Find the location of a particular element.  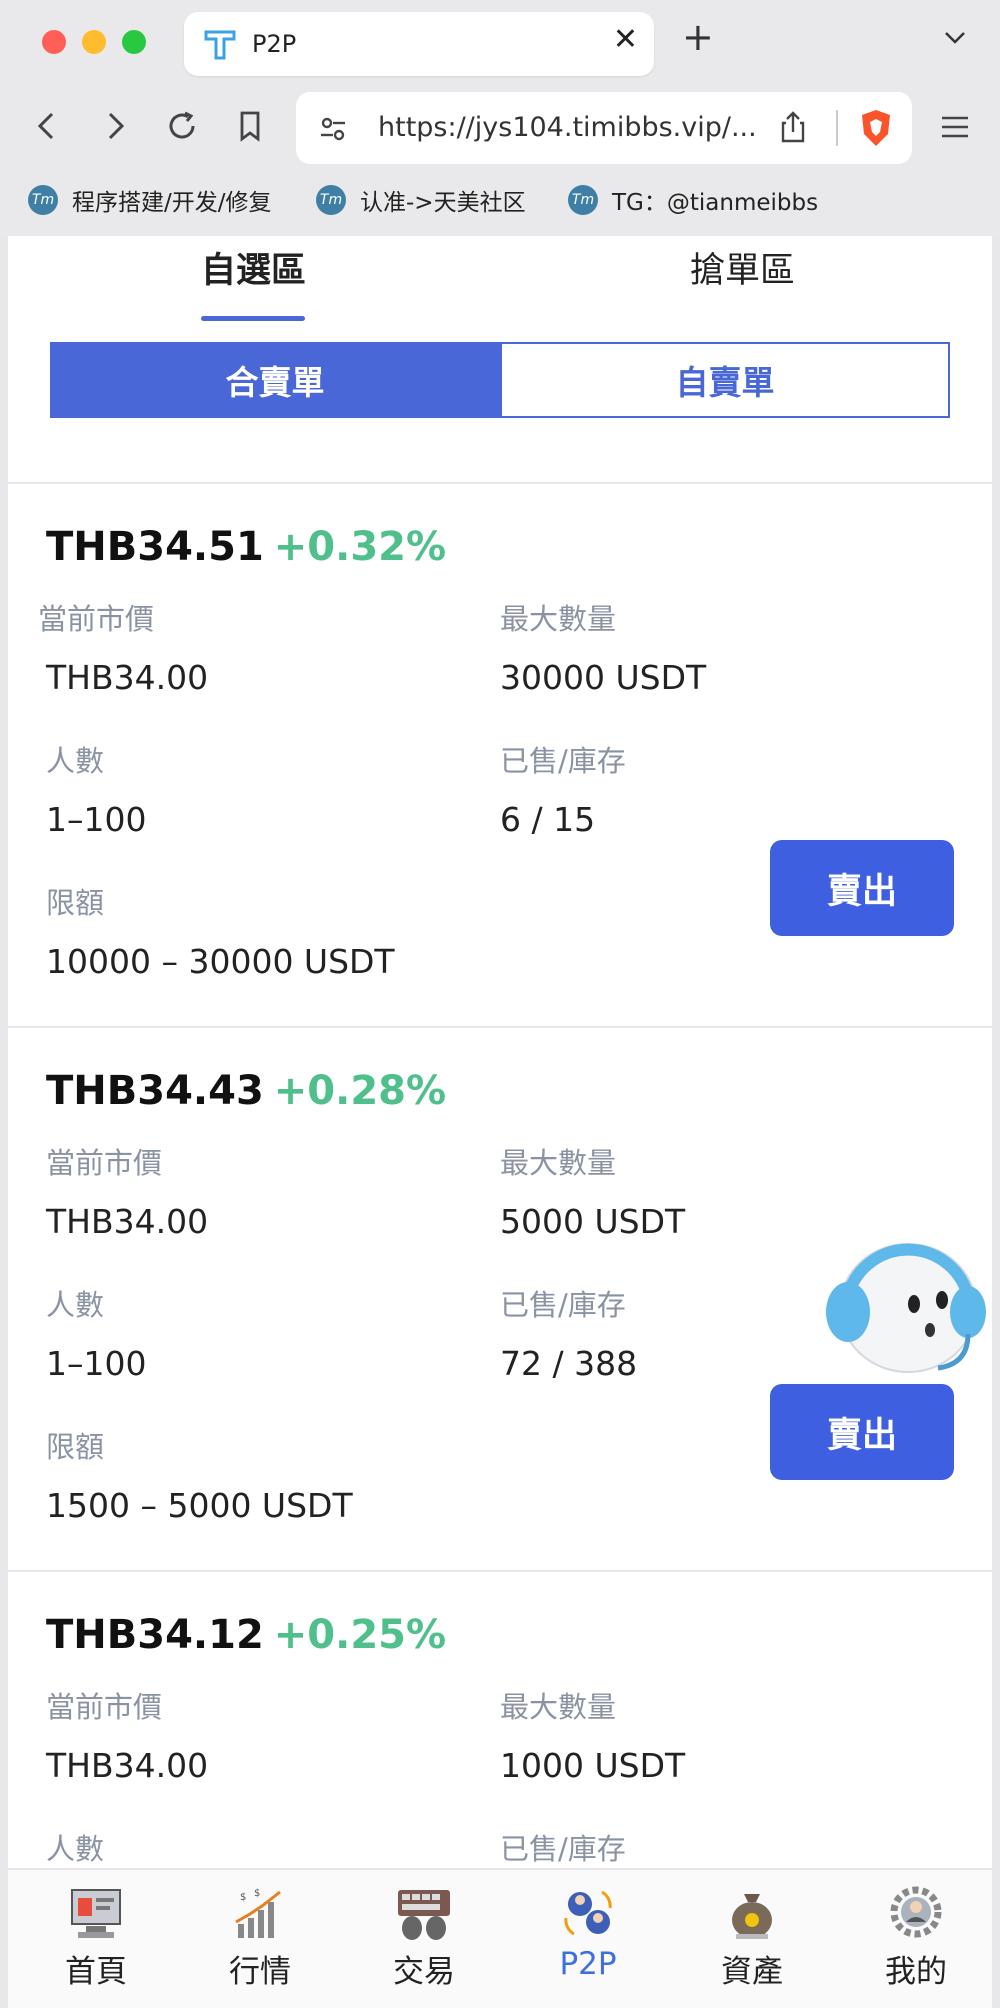

nav-label: 行情 is located at coordinates (260, 1972).